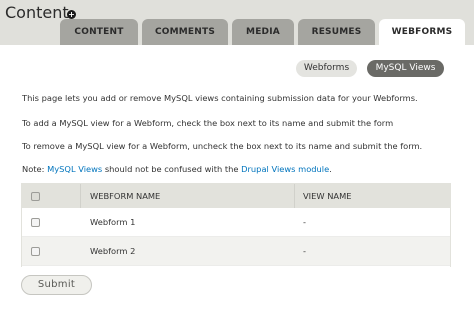 This screenshot has height=314, width=474. What do you see at coordinates (37, 12) in the screenshot?
I see `page-title: Content` at bounding box center [37, 12].